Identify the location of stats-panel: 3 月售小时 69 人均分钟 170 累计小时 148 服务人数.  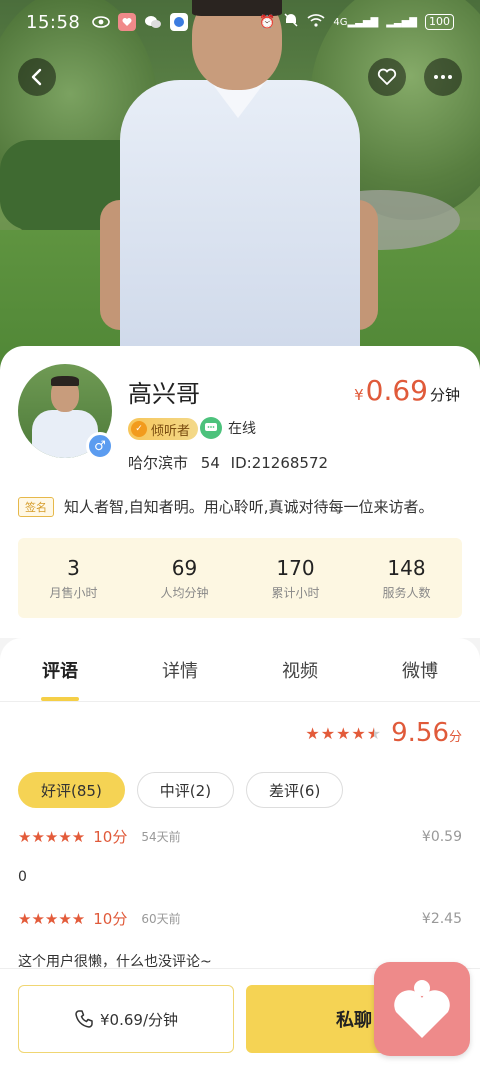
(240, 578).